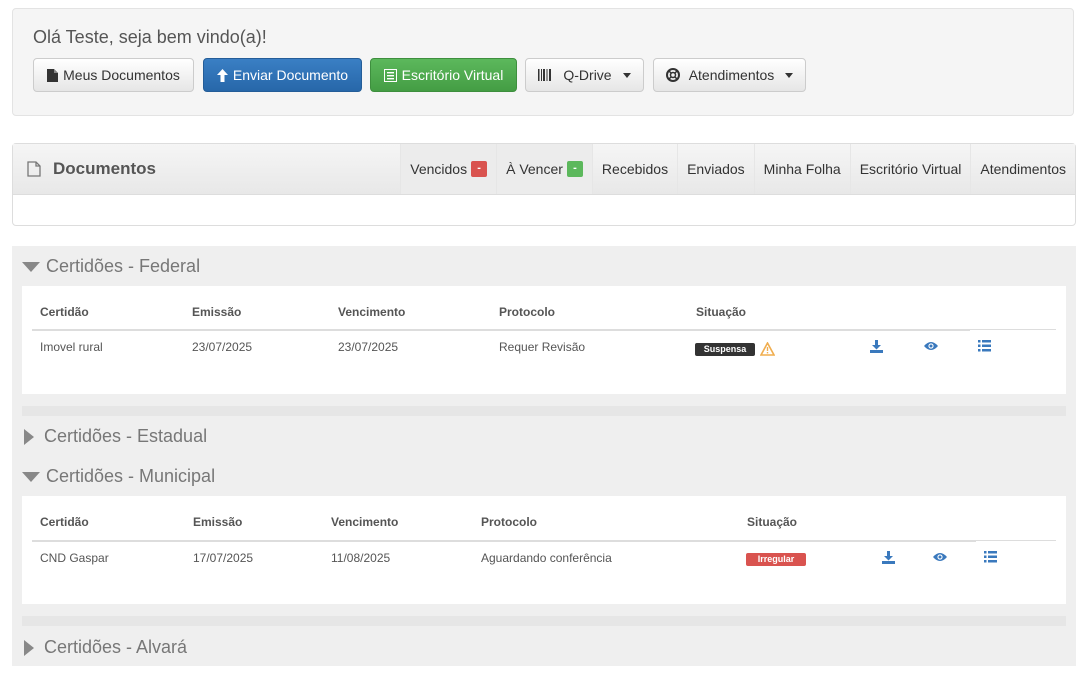 This screenshot has width=1078, height=691. I want to click on enviar-documento-button: Enviar Documento, so click(282, 75).